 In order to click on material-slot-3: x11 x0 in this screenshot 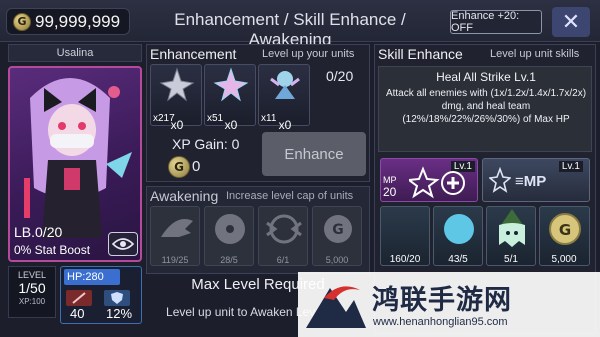, I will do `click(284, 98)`.